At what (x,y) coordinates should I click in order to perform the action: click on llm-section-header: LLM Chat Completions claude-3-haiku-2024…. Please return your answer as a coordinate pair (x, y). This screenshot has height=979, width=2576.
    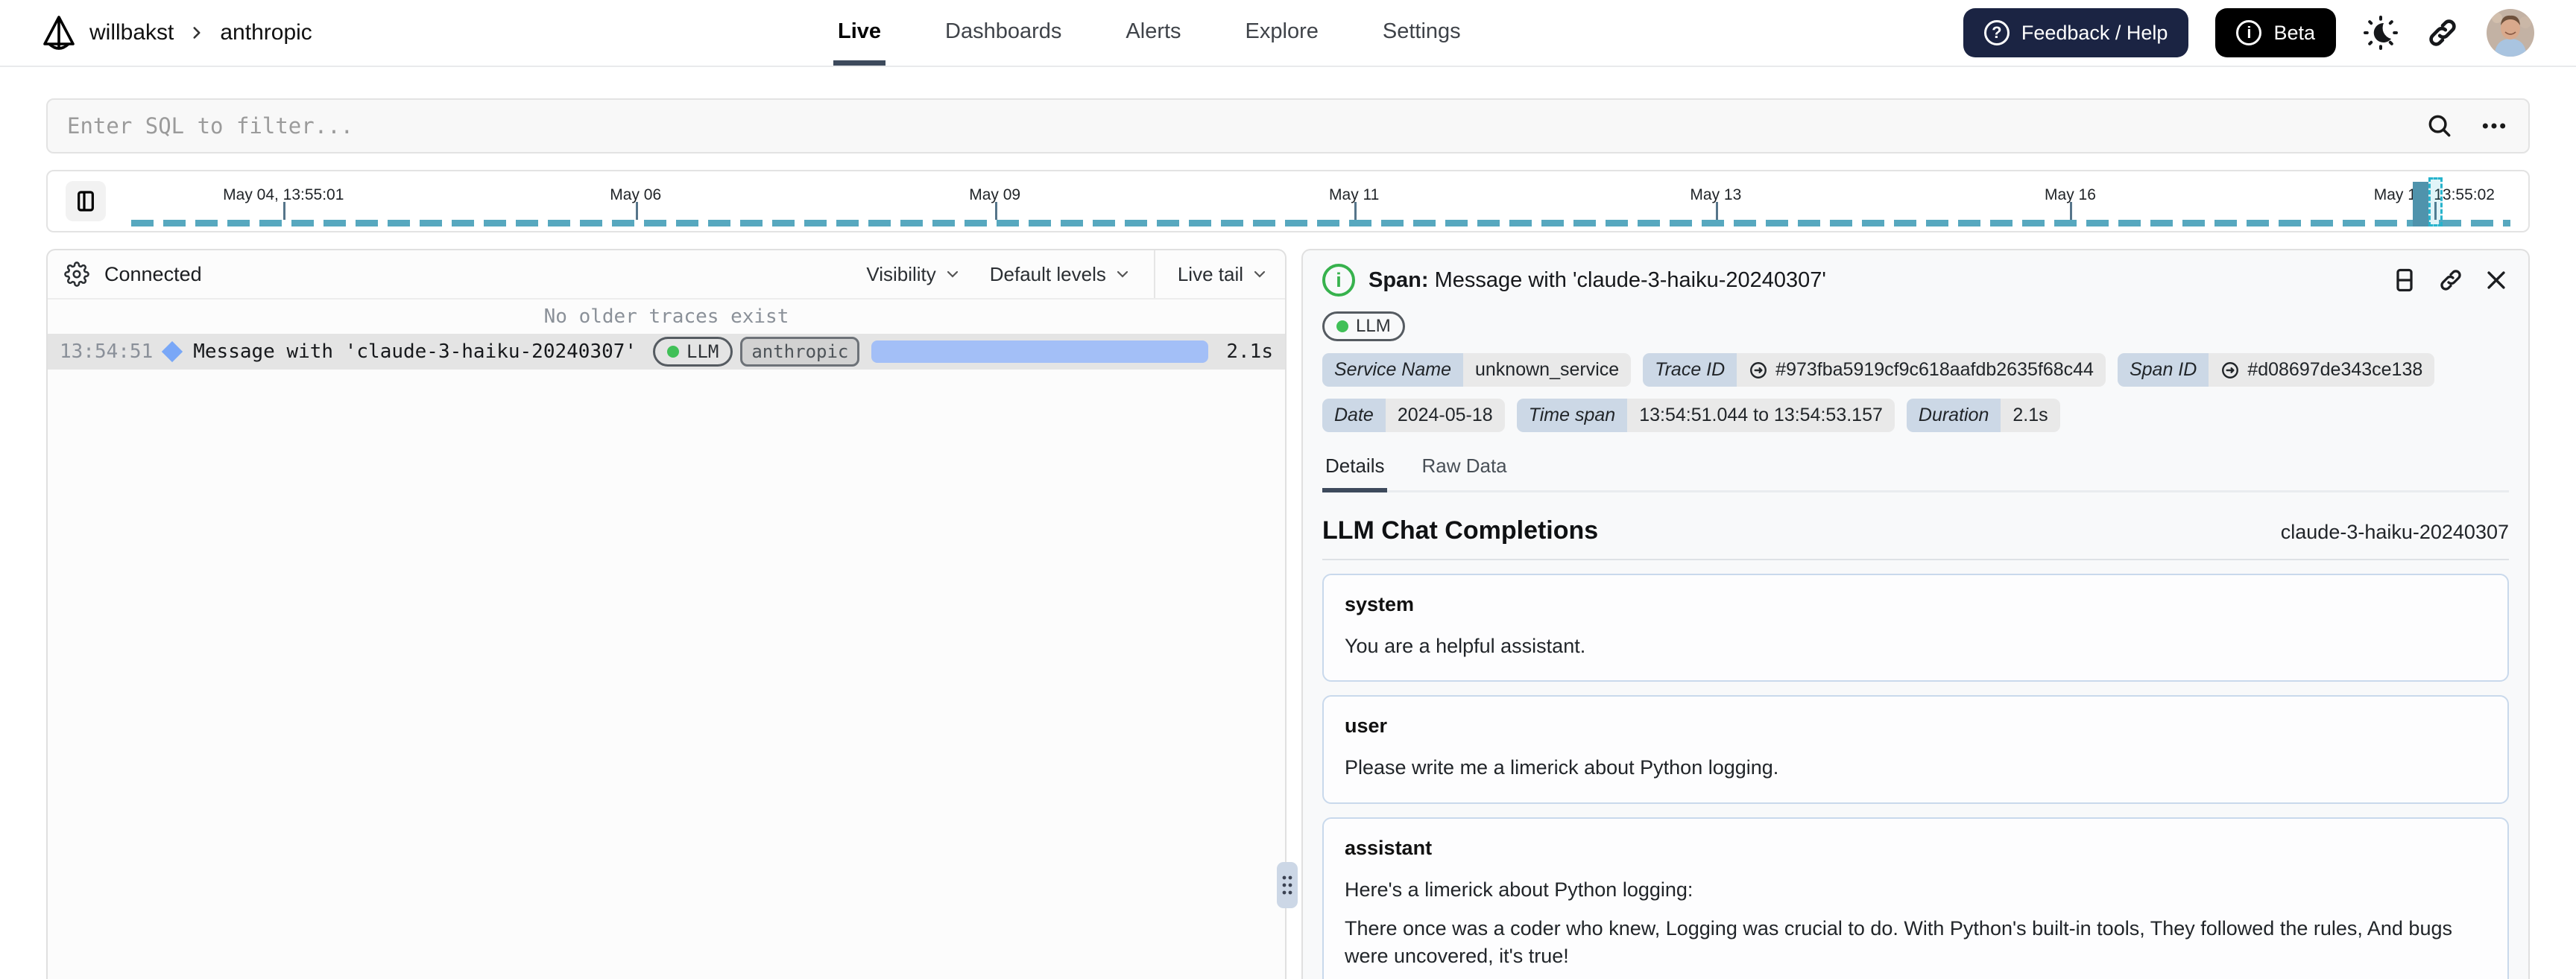
    Looking at the image, I should click on (1915, 530).